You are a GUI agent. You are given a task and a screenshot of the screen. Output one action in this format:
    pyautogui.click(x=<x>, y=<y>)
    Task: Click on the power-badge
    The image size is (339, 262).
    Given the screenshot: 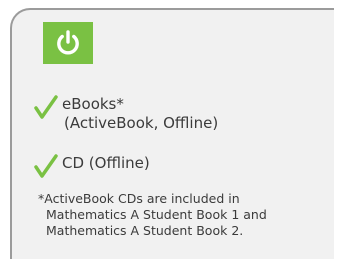 What is the action you would take?
    pyautogui.click(x=68, y=43)
    